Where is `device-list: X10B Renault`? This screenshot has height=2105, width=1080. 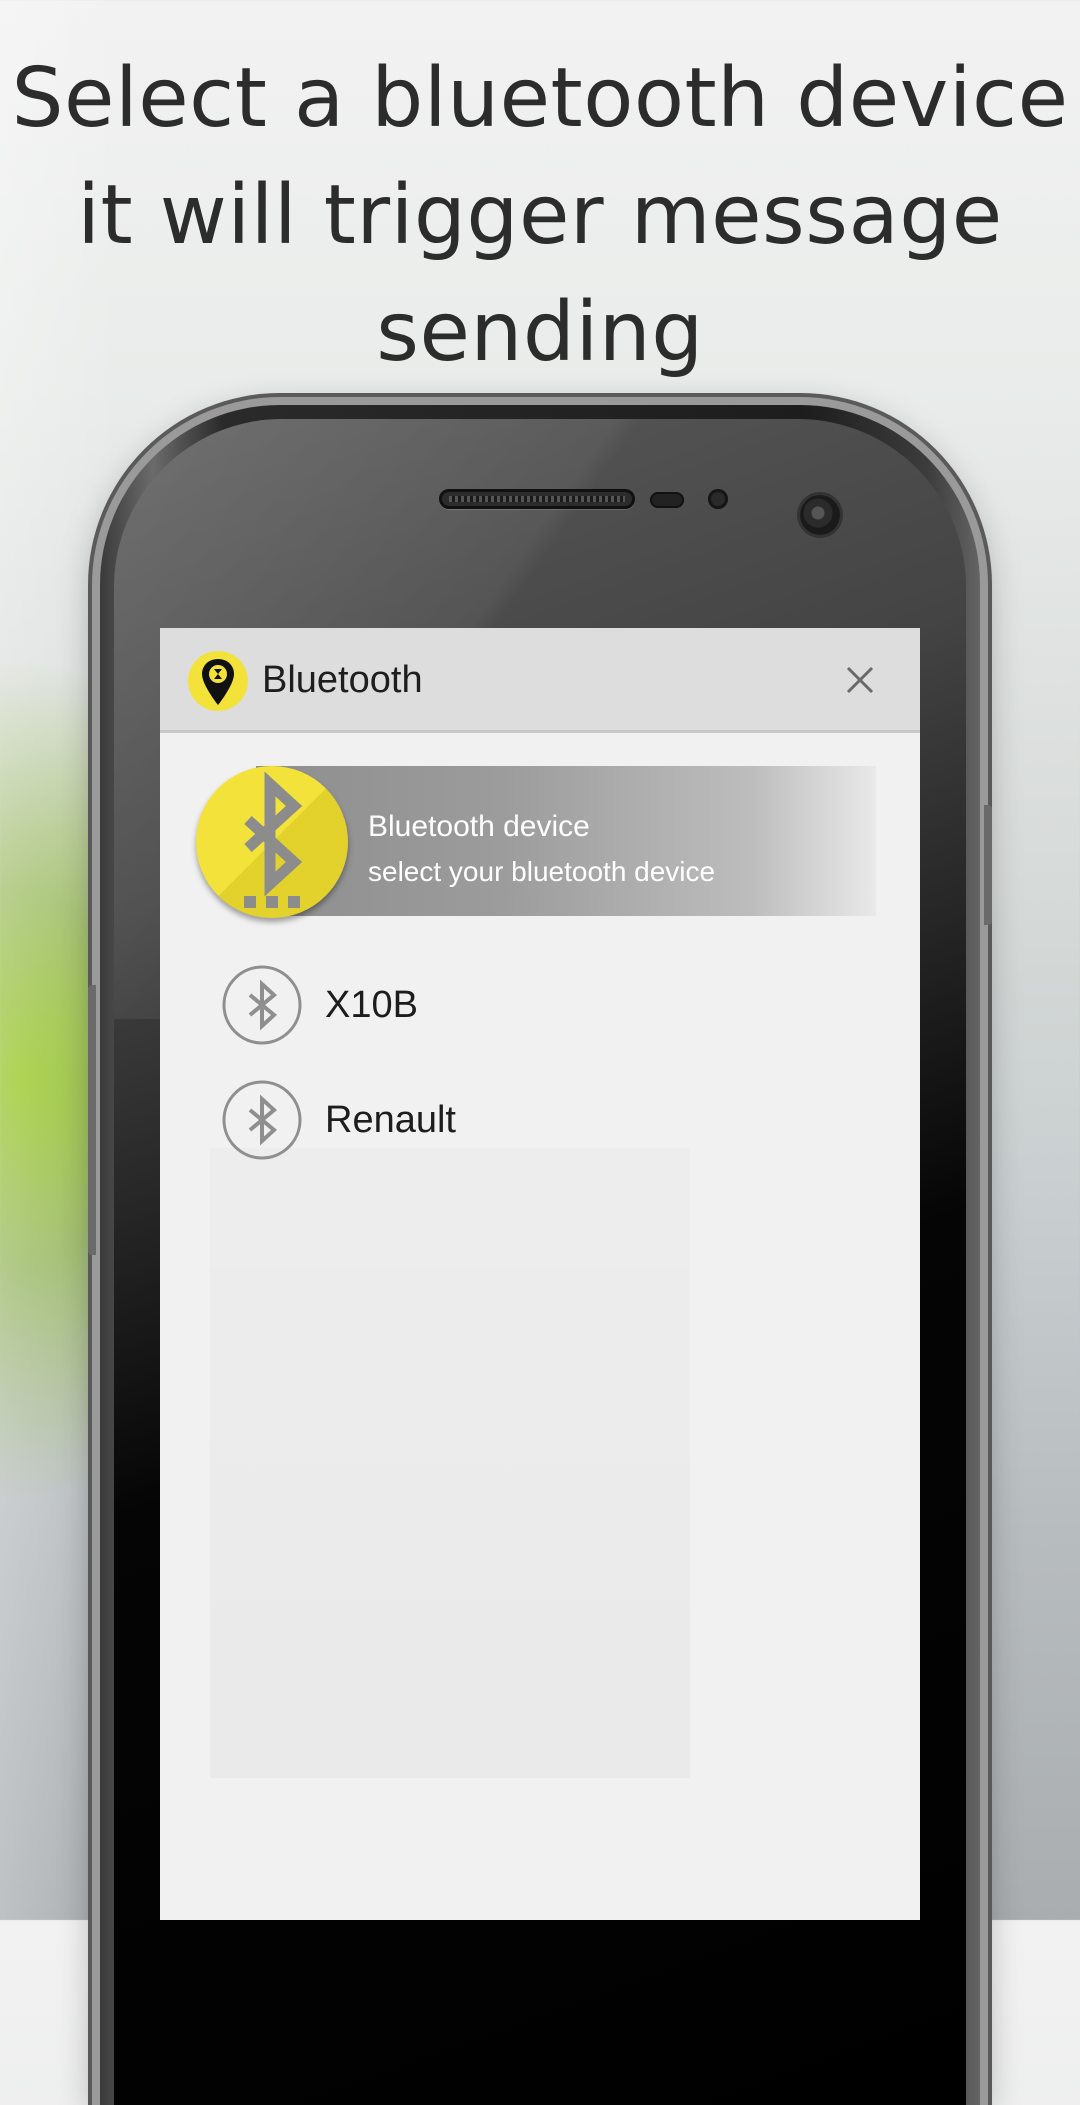
device-list: X10B Renault is located at coordinates (540, 1063).